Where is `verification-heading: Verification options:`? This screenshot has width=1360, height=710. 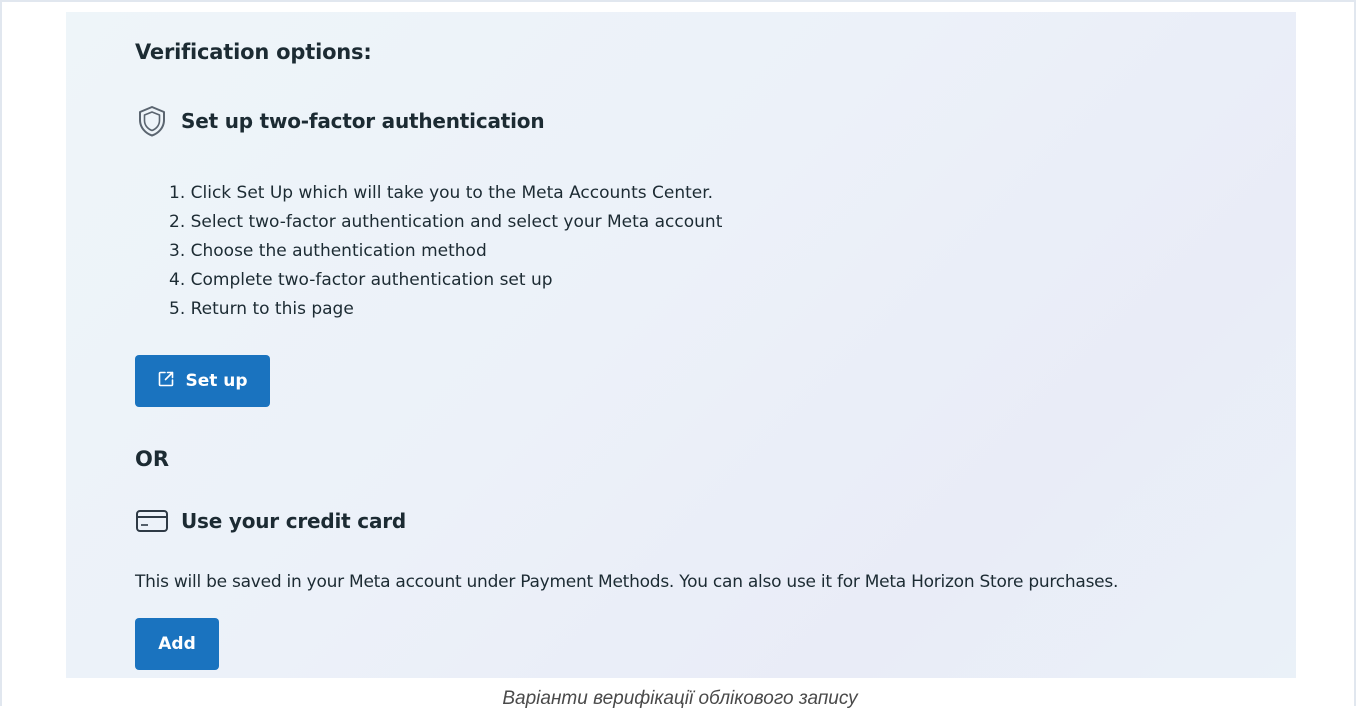
verification-heading: Verification options: is located at coordinates (253, 52).